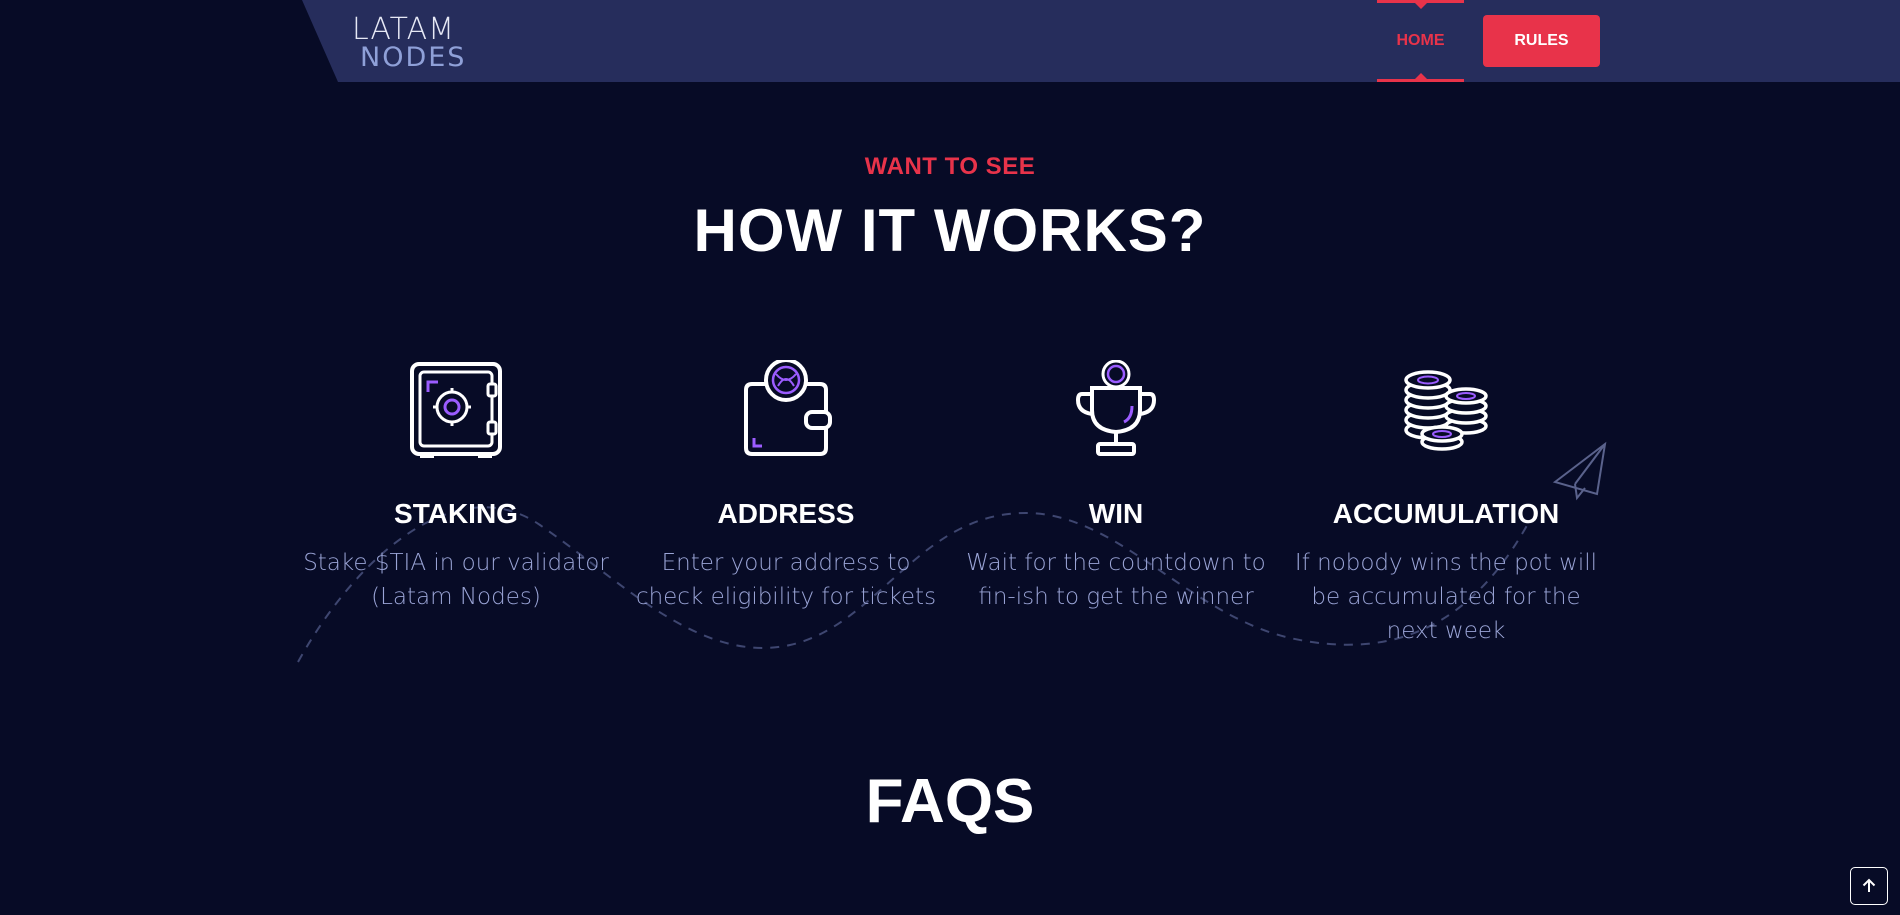 The height and width of the screenshot is (915, 1900). Describe the element at coordinates (950, 801) in the screenshot. I see `faqs-title: FAQS` at that location.